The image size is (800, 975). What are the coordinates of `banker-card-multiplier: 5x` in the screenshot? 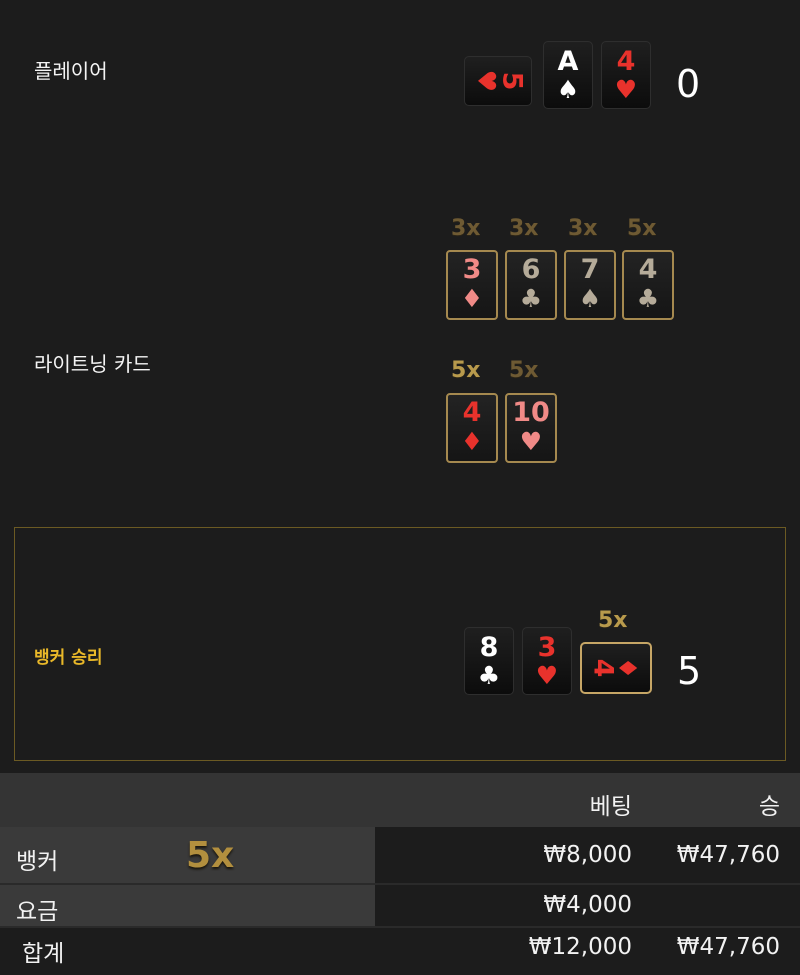 It's located at (613, 620).